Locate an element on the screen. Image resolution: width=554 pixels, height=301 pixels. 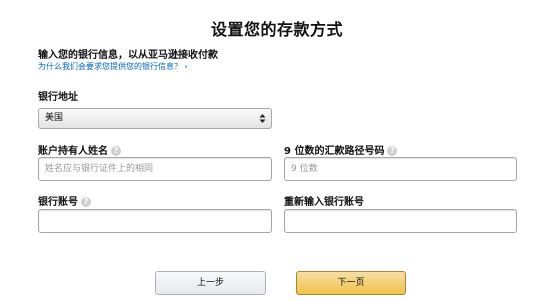
account-number-input is located at coordinates (155, 221).